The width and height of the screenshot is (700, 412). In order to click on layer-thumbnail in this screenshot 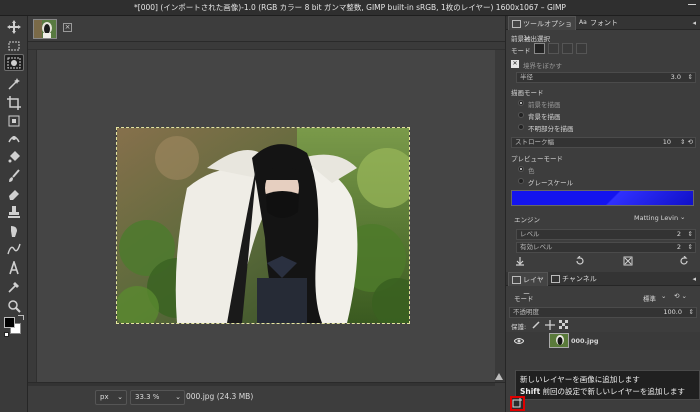, I will do `click(559, 340)`.